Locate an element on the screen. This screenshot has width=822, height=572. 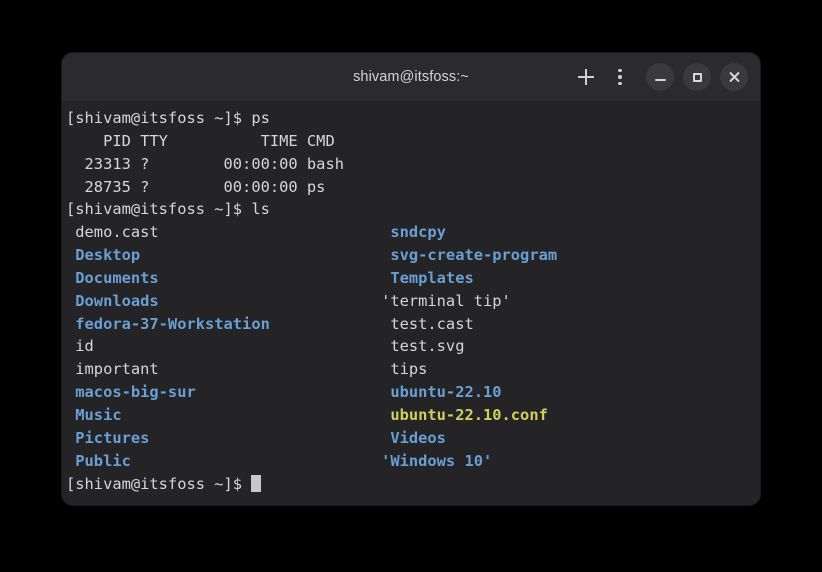
ls-entry-left: Music is located at coordinates (94, 414).